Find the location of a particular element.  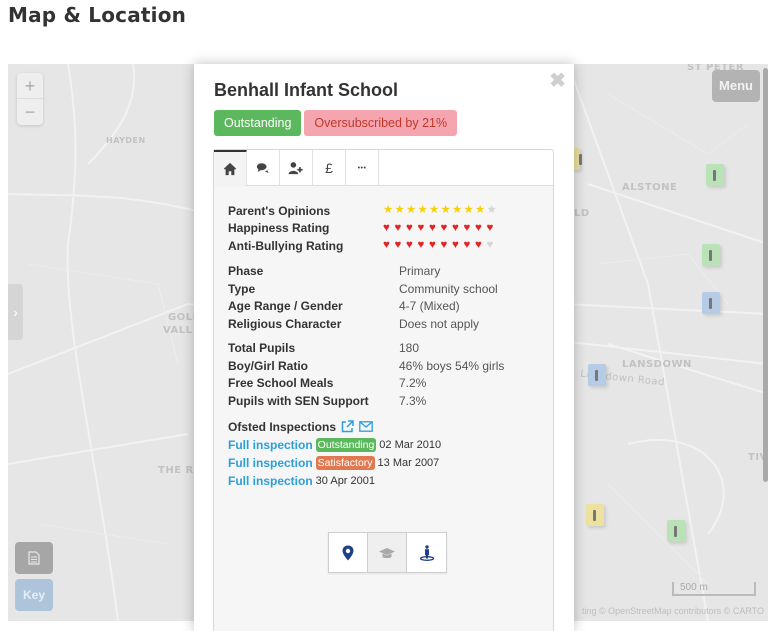

sidebar-toggle-button: › is located at coordinates (15, 312).